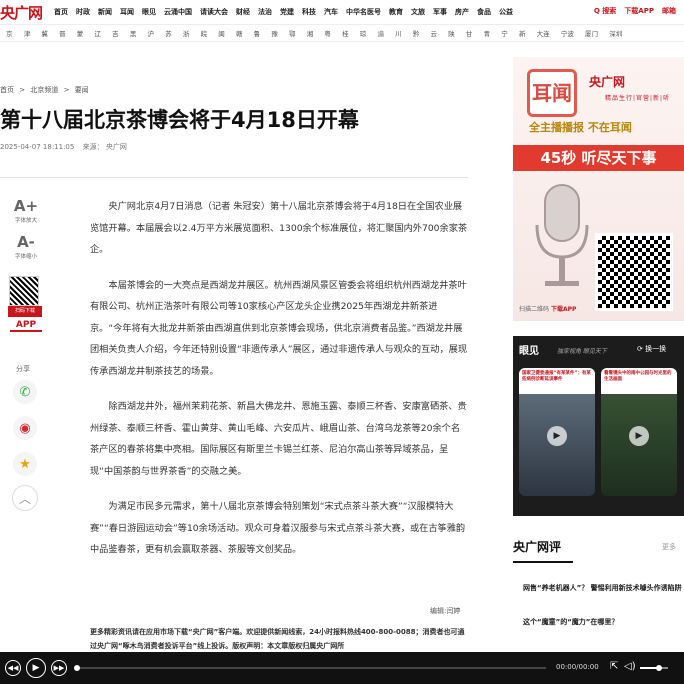  Describe the element at coordinates (13, 668) in the screenshot. I see `previous-icon: ◀◀` at that location.